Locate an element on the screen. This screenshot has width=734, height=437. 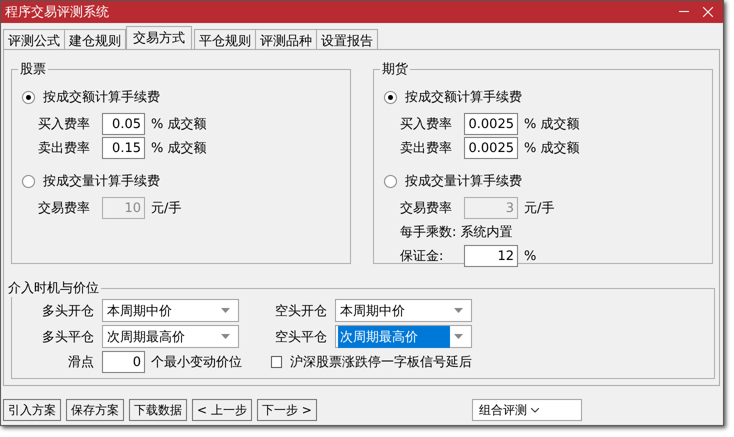
window-title: 程序交易评测系统 is located at coordinates (57, 12).